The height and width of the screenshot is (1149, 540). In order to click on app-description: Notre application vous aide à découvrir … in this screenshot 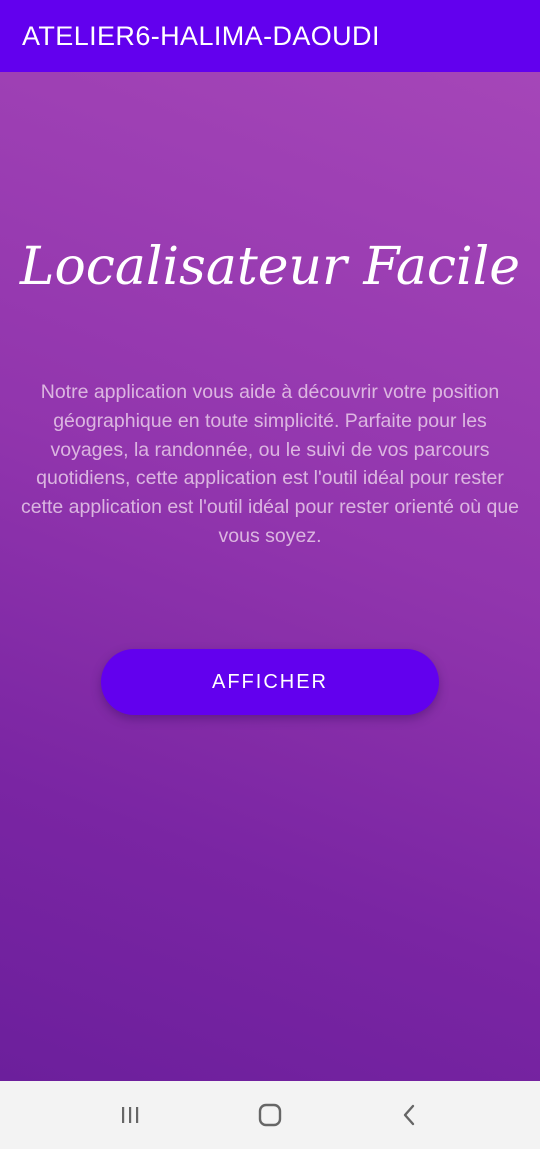, I will do `click(270, 464)`.